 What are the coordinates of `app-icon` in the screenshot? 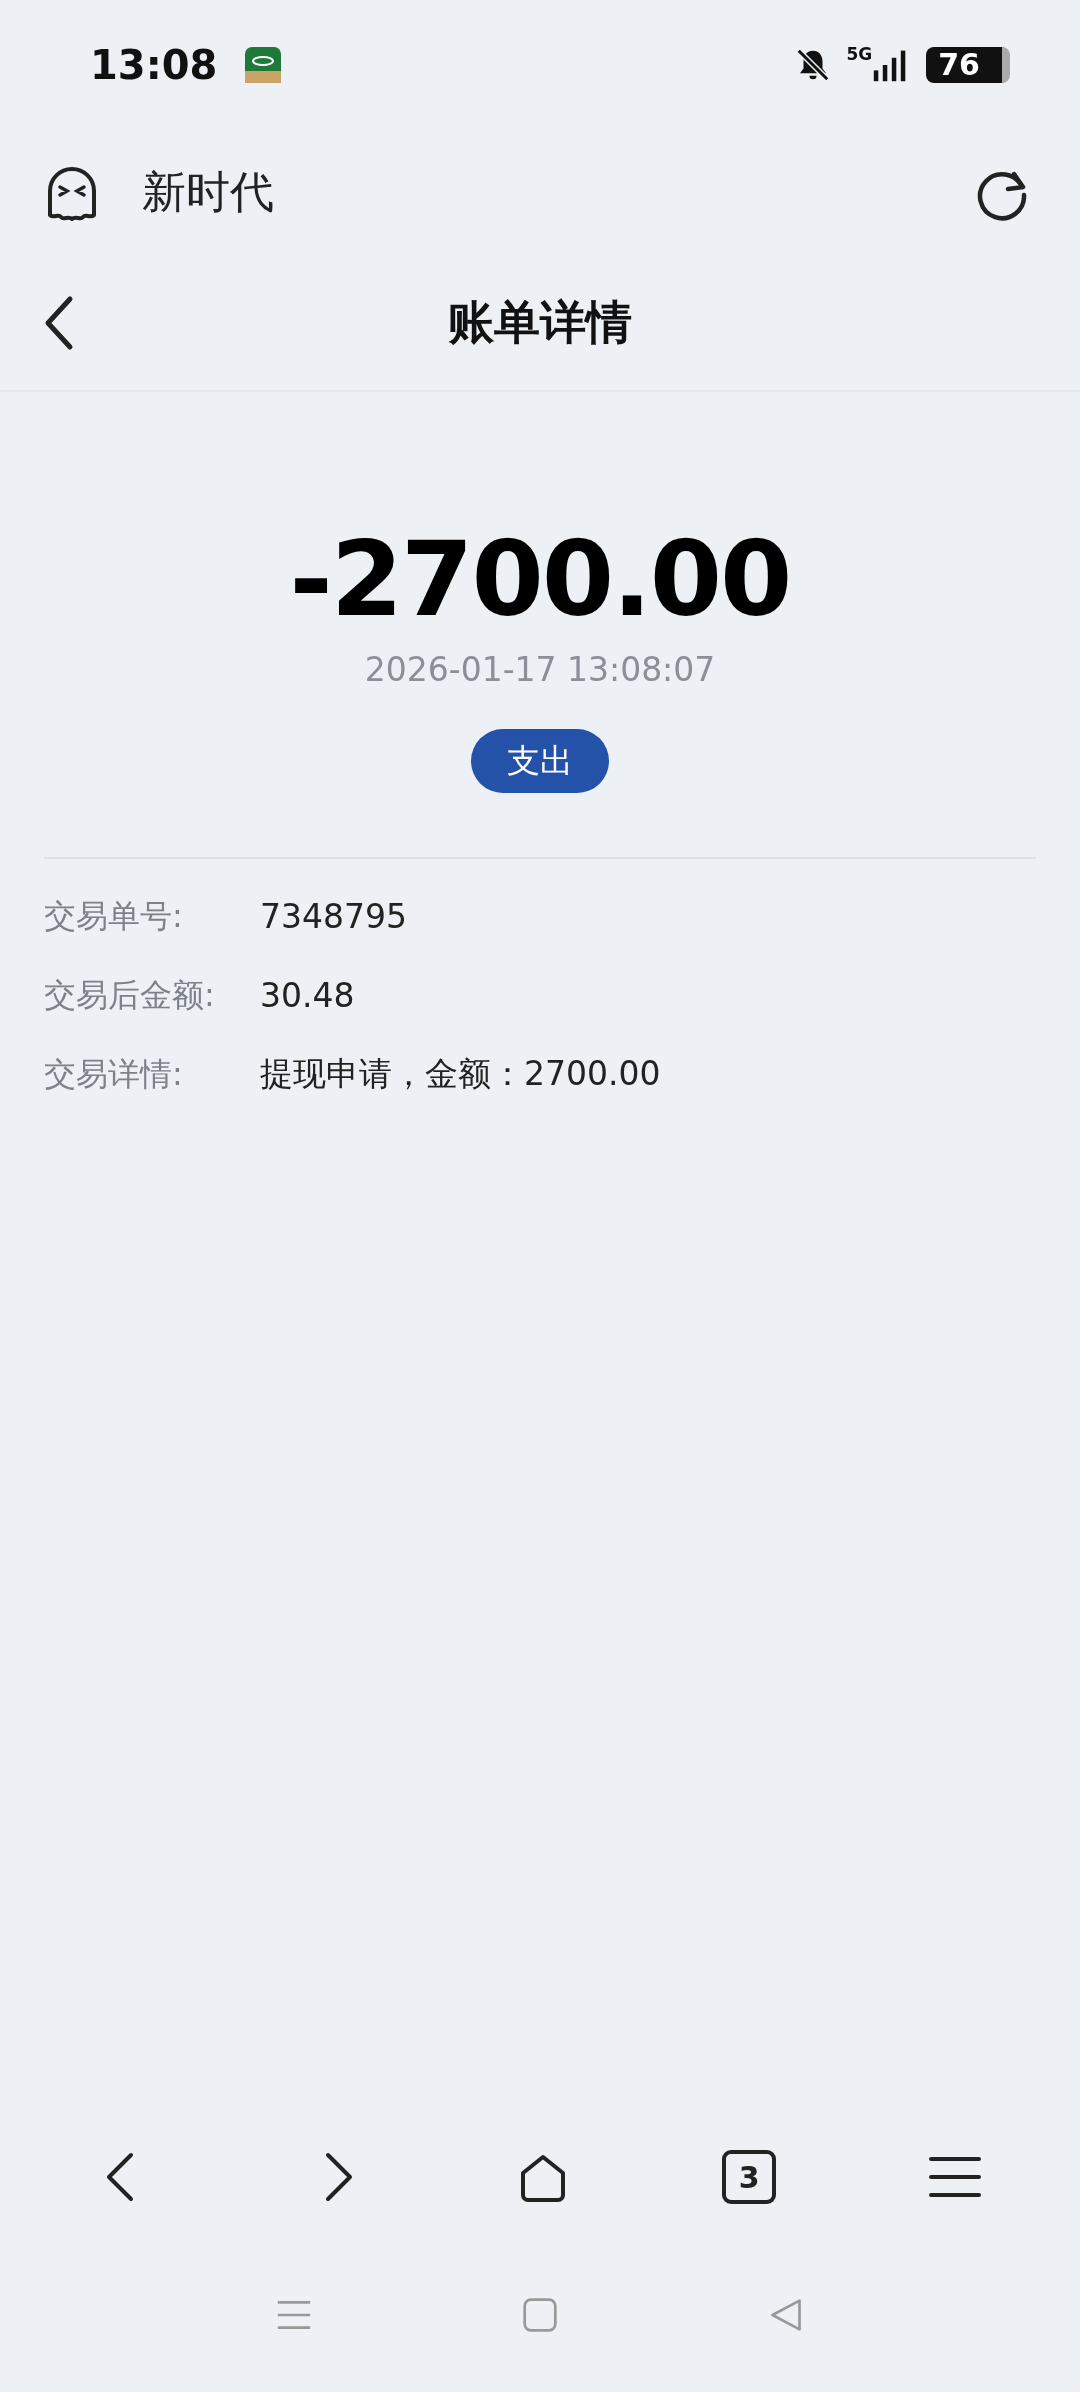 It's located at (263, 65).